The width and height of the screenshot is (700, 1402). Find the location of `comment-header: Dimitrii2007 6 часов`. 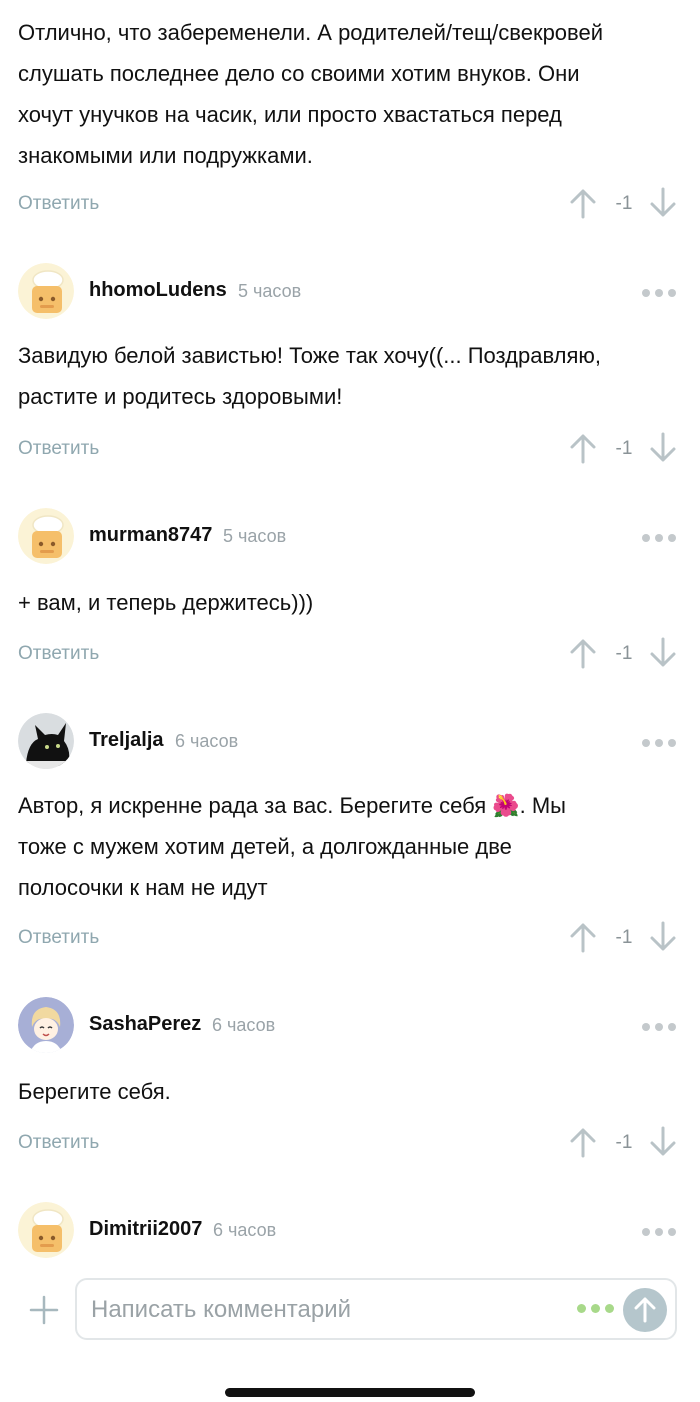

comment-header: Dimitrii2007 6 часов is located at coordinates (350, 1230).